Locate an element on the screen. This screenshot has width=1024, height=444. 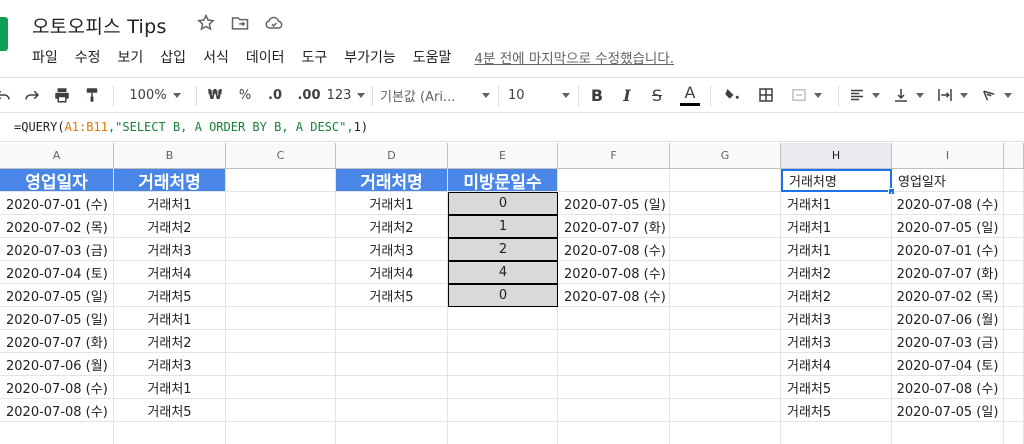
move-folder-icon is located at coordinates (240, 23).